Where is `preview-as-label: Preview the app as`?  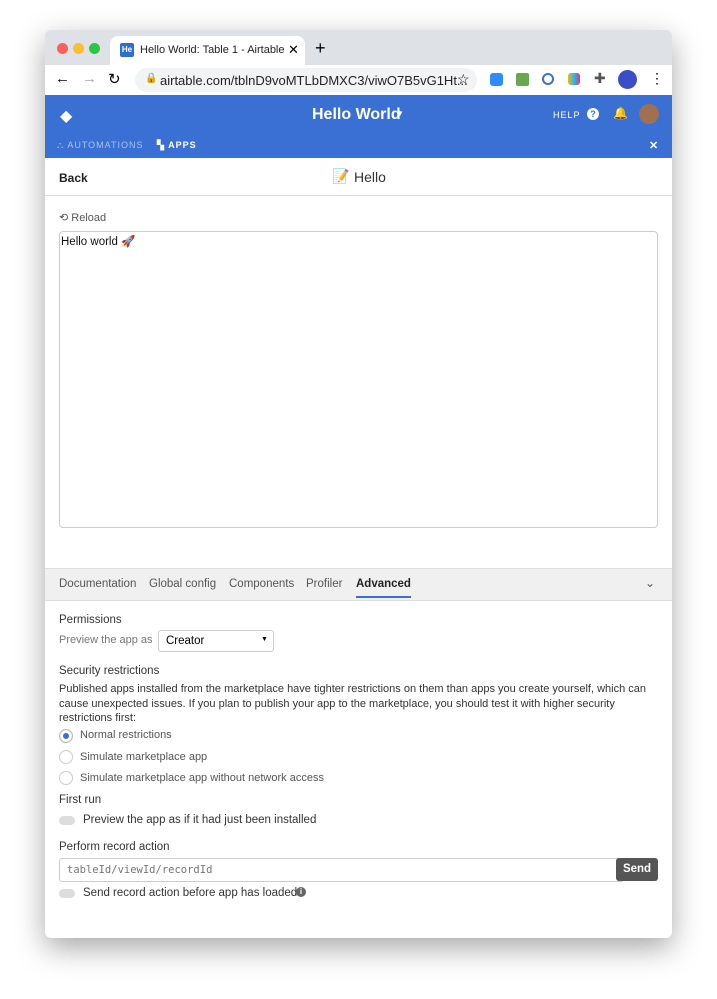 preview-as-label: Preview the app as is located at coordinates (106, 640).